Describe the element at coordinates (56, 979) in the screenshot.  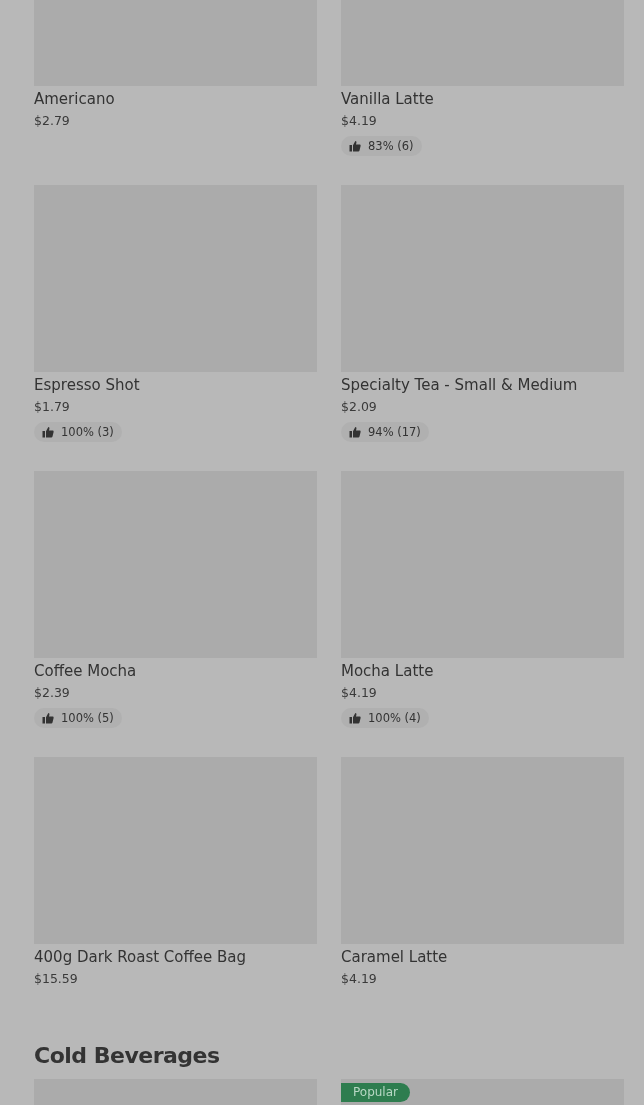
I see `item-price: $15.59` at that location.